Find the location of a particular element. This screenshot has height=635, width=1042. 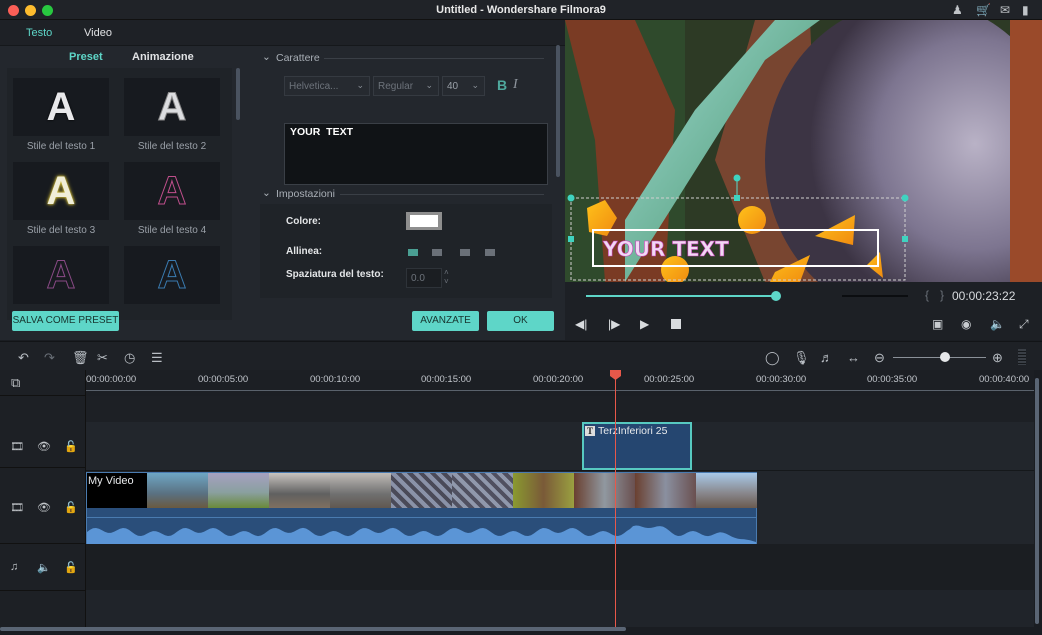

preset-item: A Stile del testo 1 is located at coordinates (61, 117).